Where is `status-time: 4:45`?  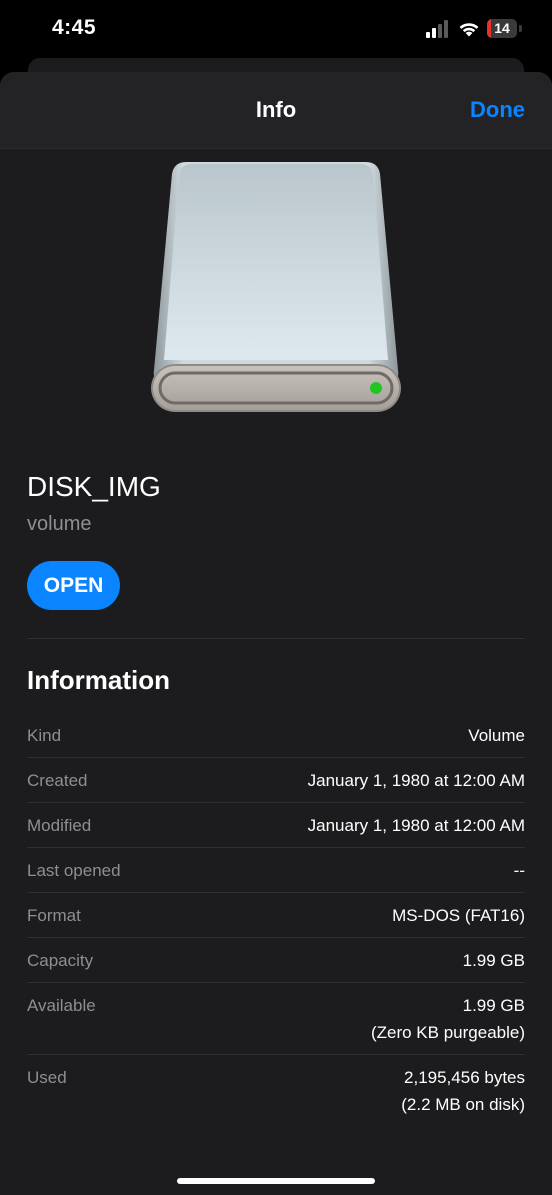
status-time: 4:45 is located at coordinates (74, 27).